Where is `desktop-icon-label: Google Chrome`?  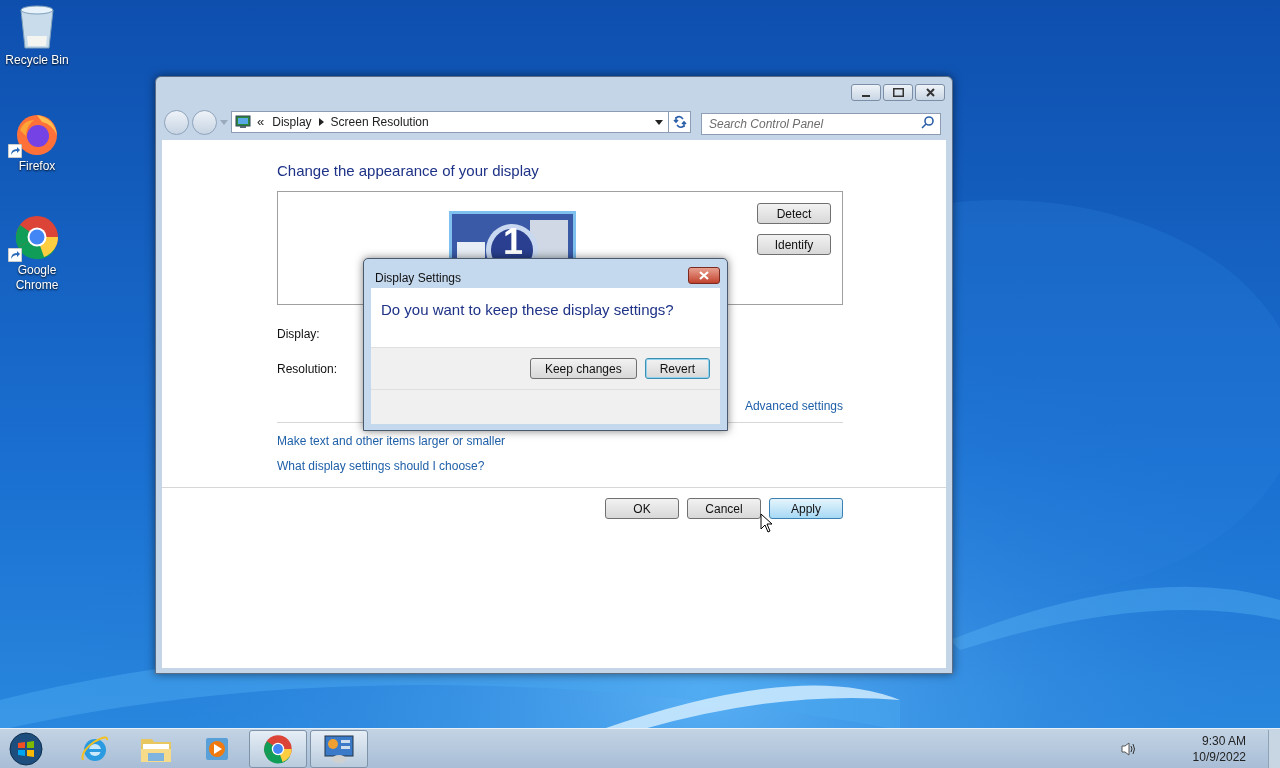 desktop-icon-label: Google Chrome is located at coordinates (37, 278).